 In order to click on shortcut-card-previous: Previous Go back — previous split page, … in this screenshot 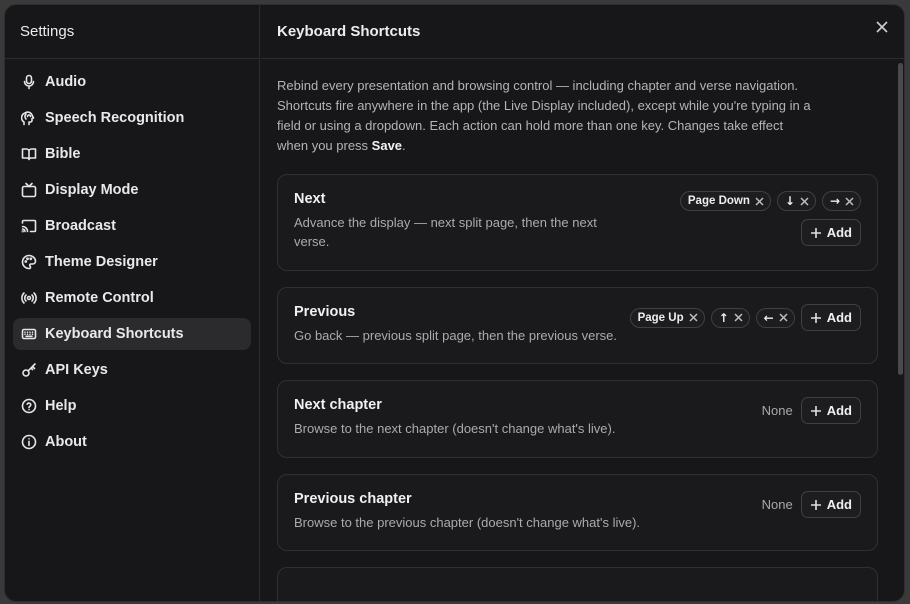, I will do `click(577, 325)`.